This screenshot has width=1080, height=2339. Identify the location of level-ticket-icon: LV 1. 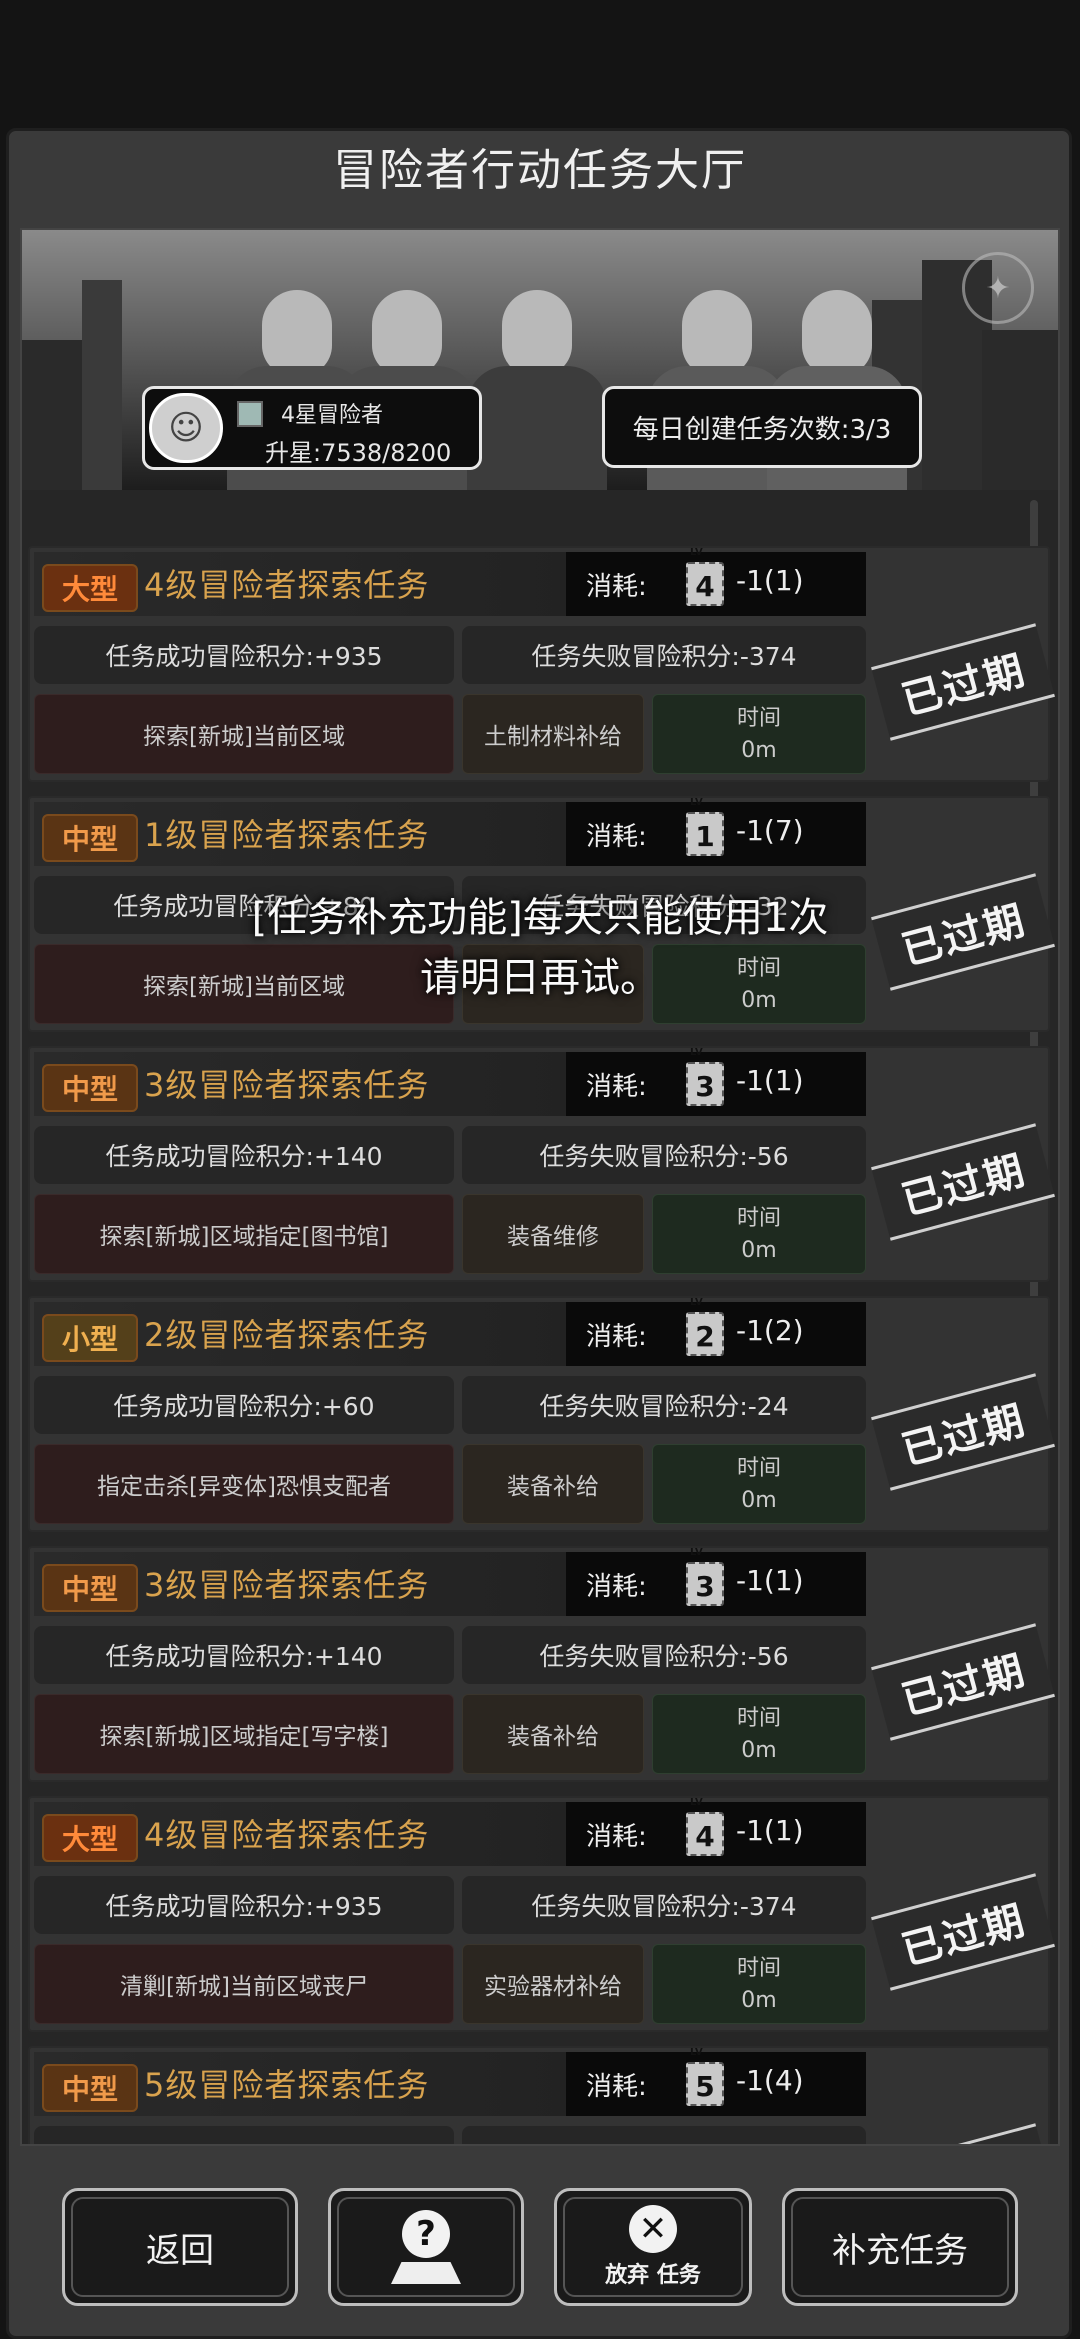
(705, 827).